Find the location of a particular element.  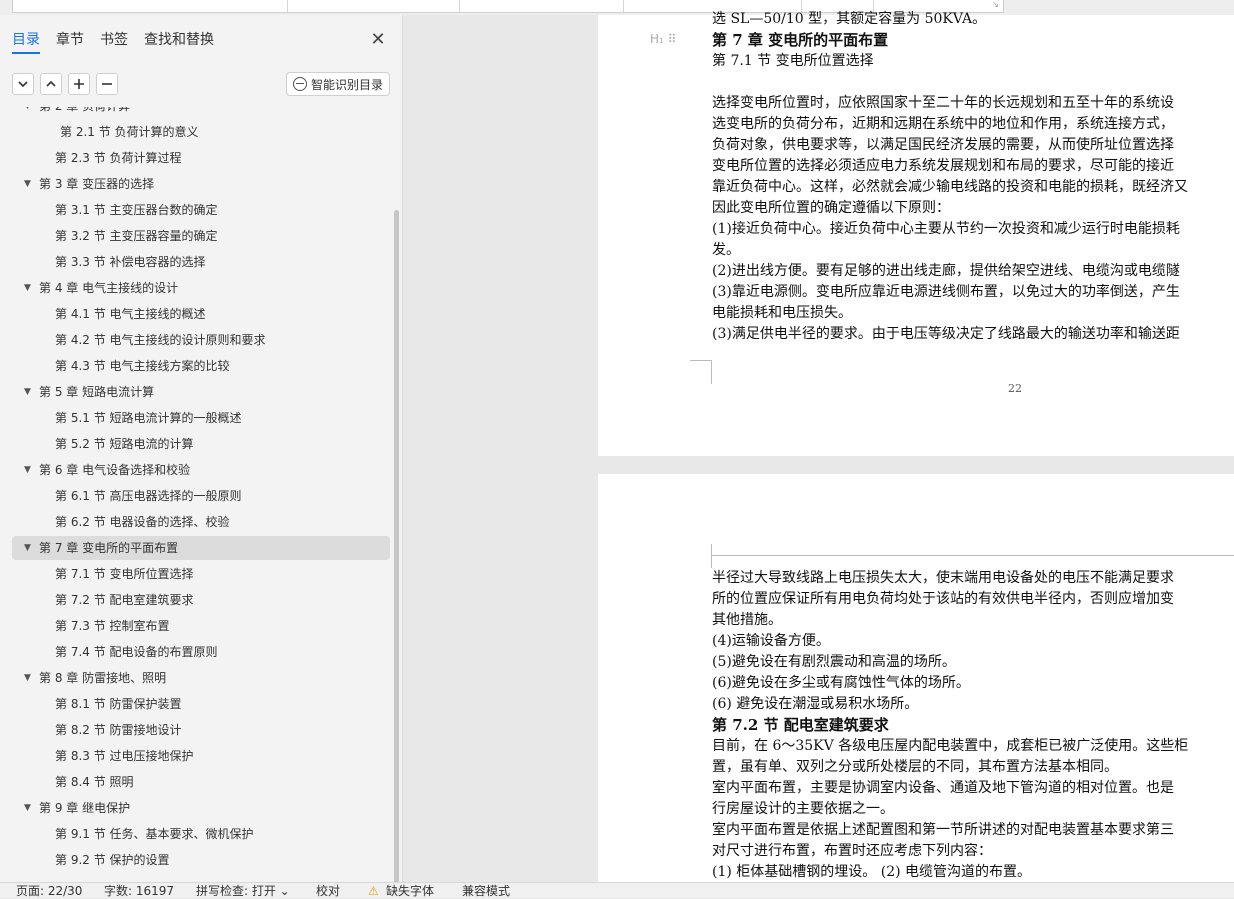

toc-section-item: 第 4.3 节 电气主接线方案的比较 is located at coordinates (201, 366).